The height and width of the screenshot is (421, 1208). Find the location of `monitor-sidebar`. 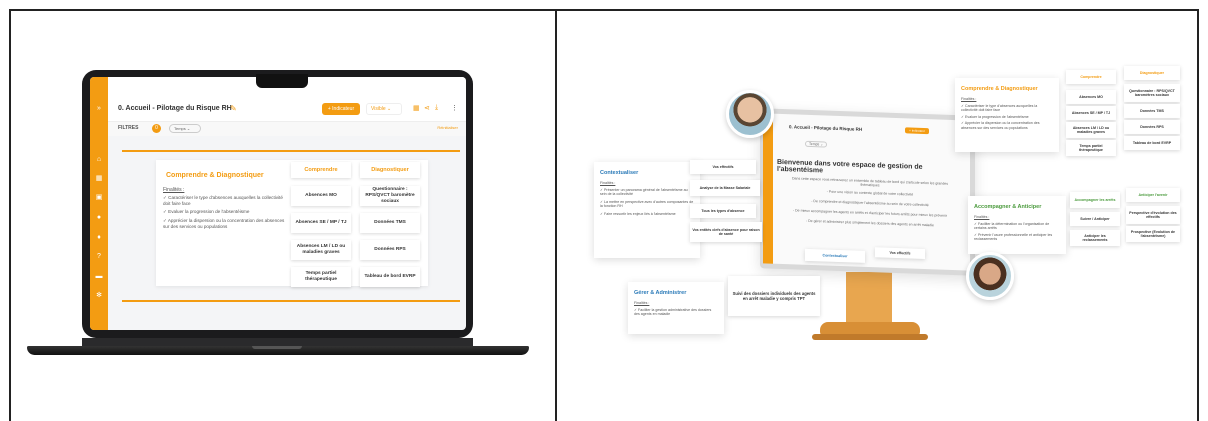

monitor-sidebar is located at coordinates (768, 188).